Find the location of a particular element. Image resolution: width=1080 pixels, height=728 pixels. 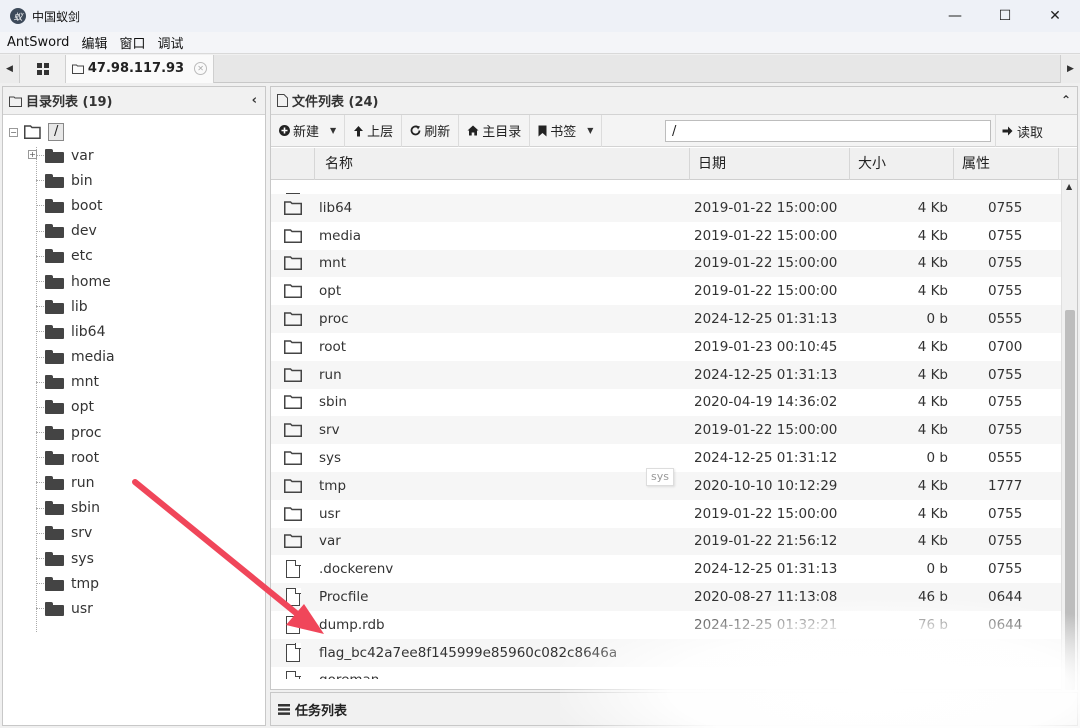

bookmark-button: 书签 ▼ is located at coordinates (566, 130).